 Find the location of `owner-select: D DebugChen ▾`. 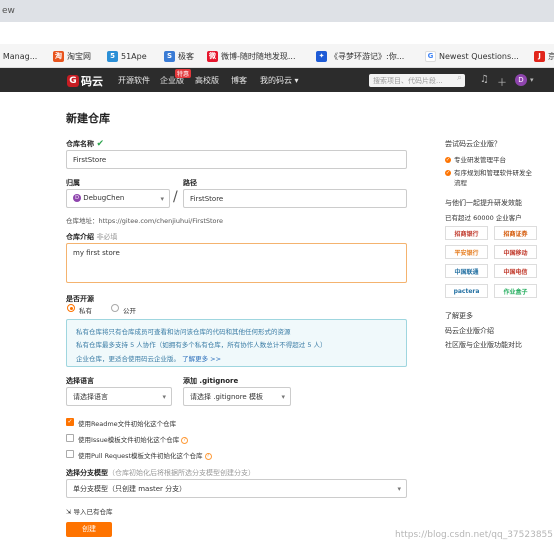

owner-select: D DebugChen ▾ is located at coordinates (118, 198).